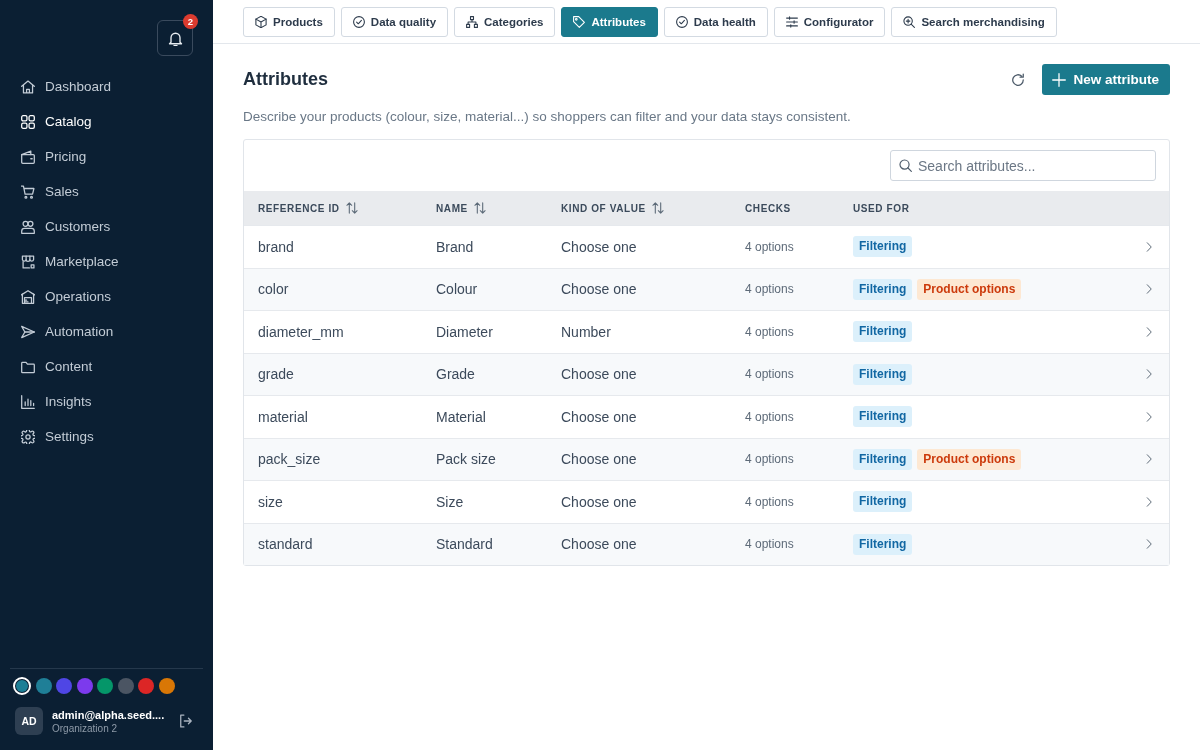 This screenshot has width=1200, height=750. What do you see at coordinates (57, 436) in the screenshot?
I see `sidebar-item: Settings` at bounding box center [57, 436].